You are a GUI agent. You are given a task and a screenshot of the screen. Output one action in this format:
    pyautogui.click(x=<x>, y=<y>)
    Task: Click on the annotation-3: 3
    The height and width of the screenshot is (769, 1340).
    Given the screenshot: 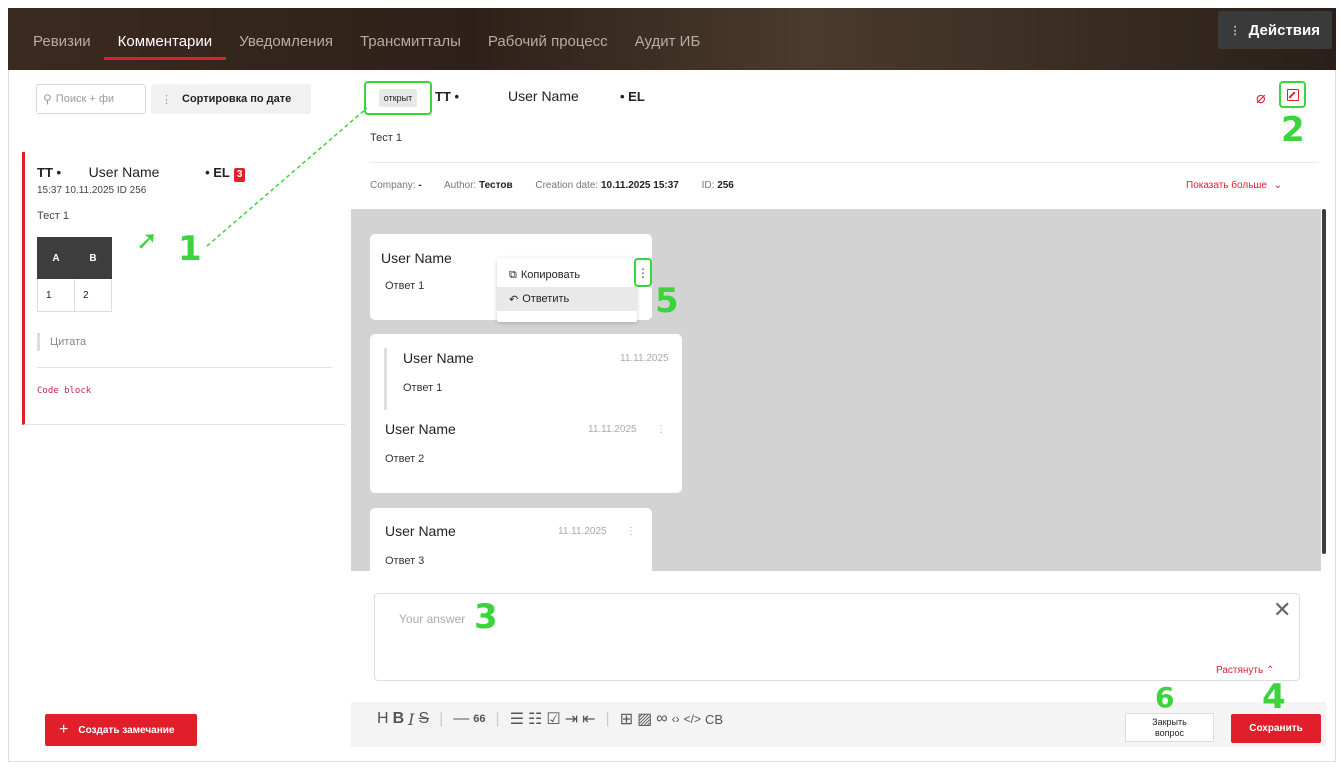 What is the action you would take?
    pyautogui.click(x=486, y=617)
    